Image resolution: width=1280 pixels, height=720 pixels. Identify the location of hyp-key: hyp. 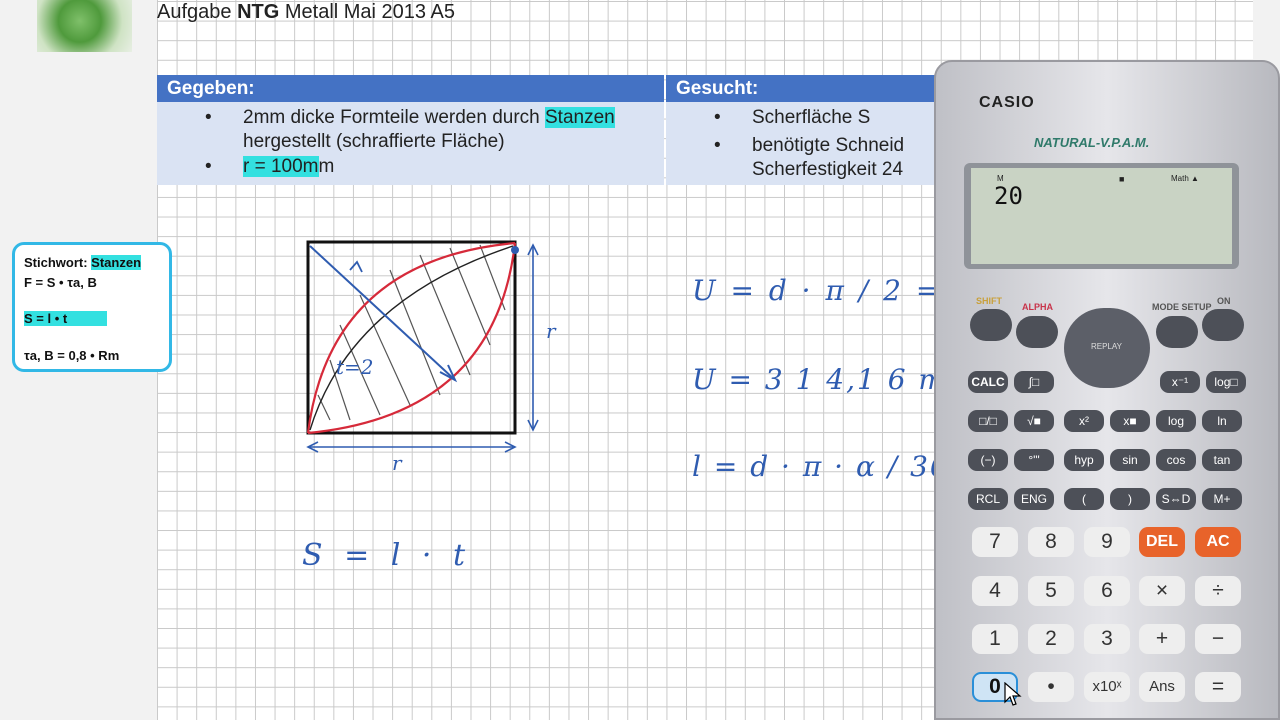
(1084, 460).